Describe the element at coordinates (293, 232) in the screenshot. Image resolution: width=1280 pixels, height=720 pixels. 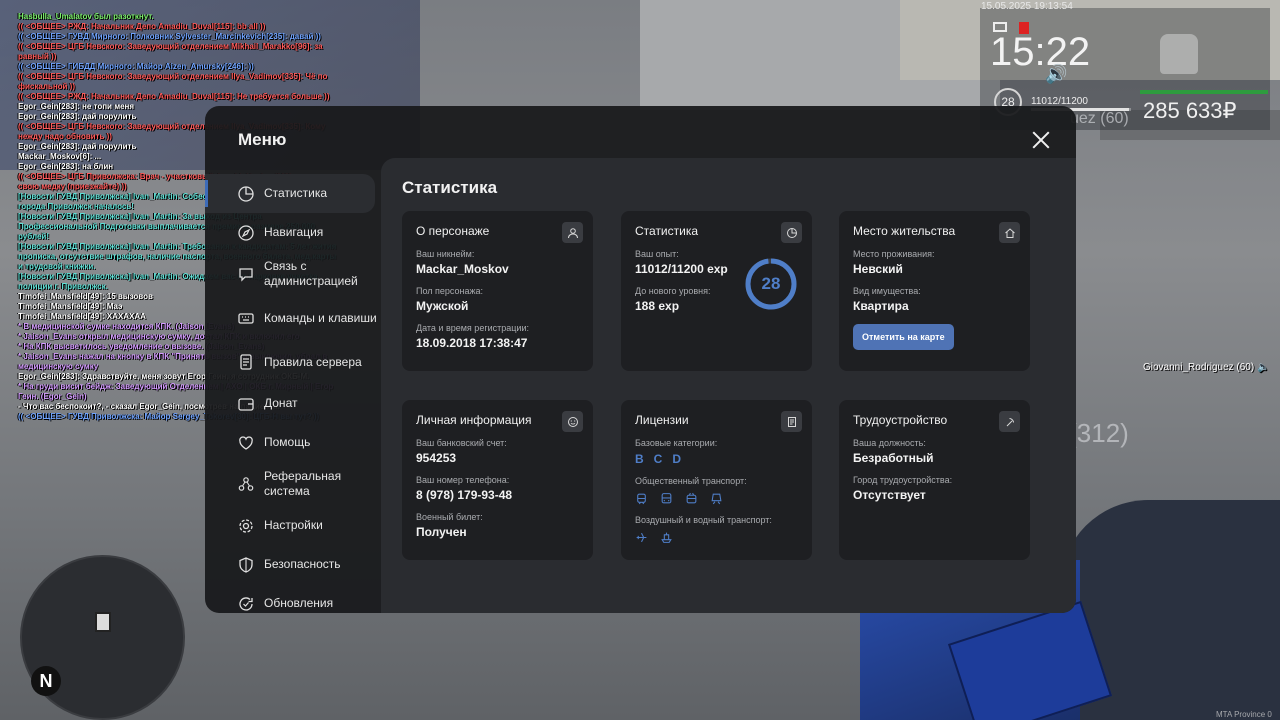
I see `sidebar-item-1: Навигация` at that location.